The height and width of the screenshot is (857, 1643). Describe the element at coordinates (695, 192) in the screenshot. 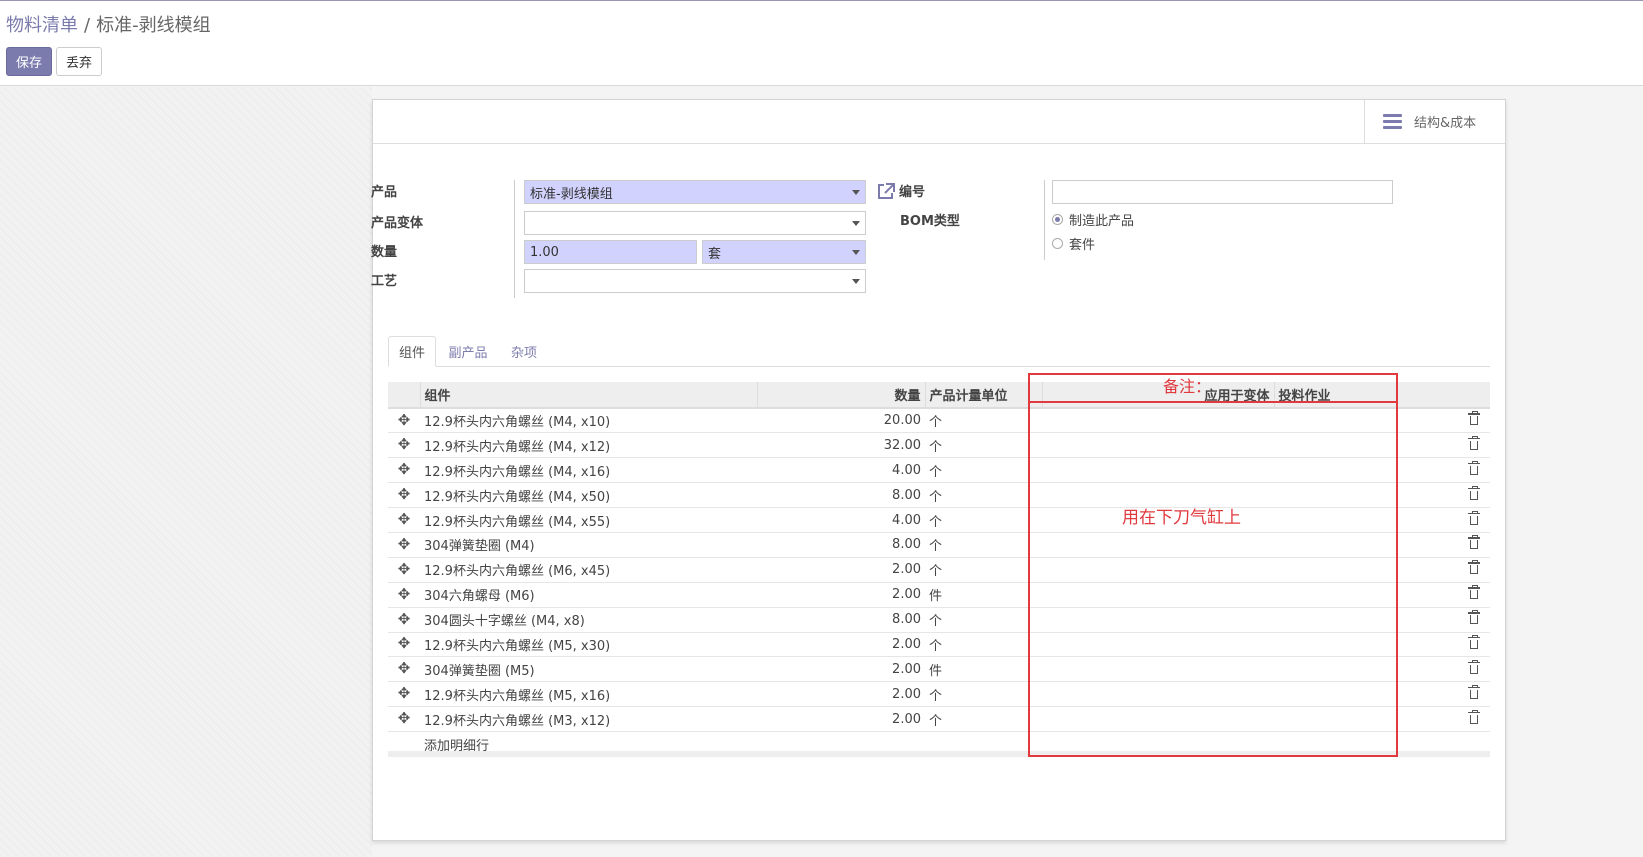

I see `product-field: 标准-剥线模组` at that location.